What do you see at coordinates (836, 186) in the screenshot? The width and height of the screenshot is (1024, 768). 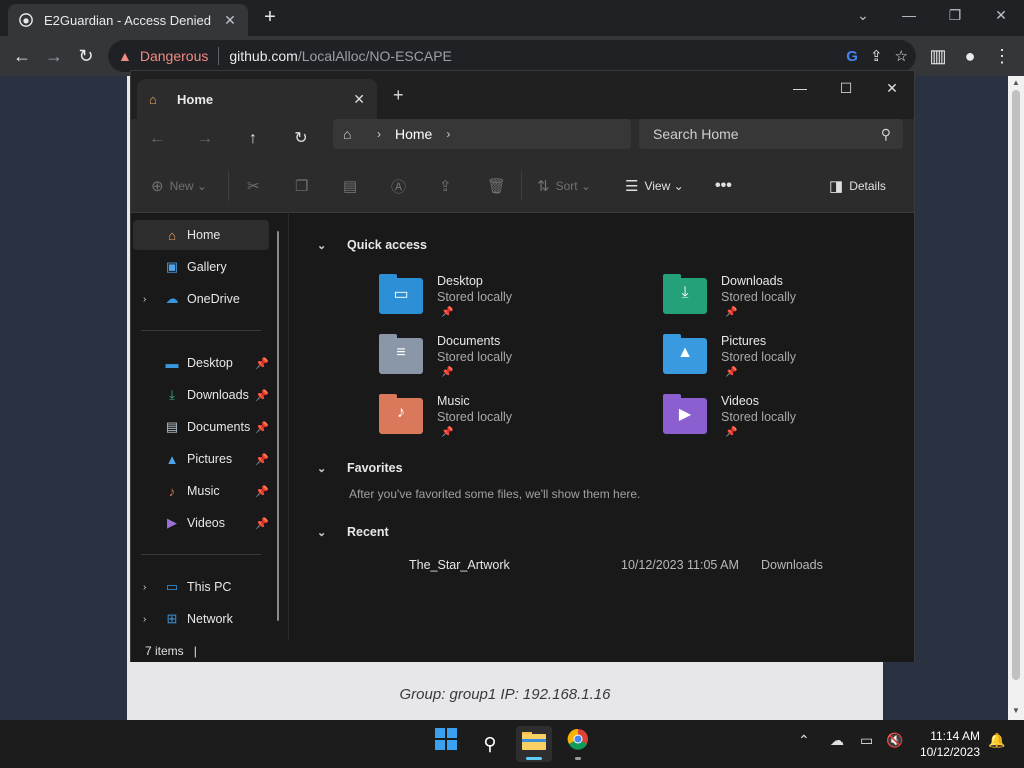 I see `details-pane-icon: ◨` at bounding box center [836, 186].